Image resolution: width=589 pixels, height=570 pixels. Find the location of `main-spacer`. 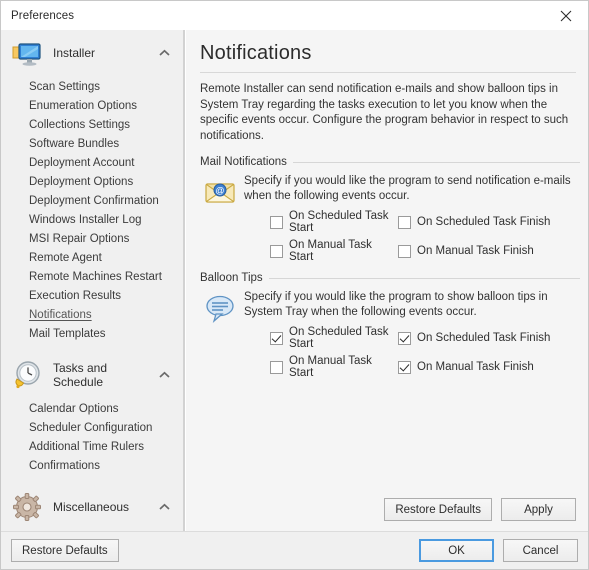

main-spacer is located at coordinates (390, 443).